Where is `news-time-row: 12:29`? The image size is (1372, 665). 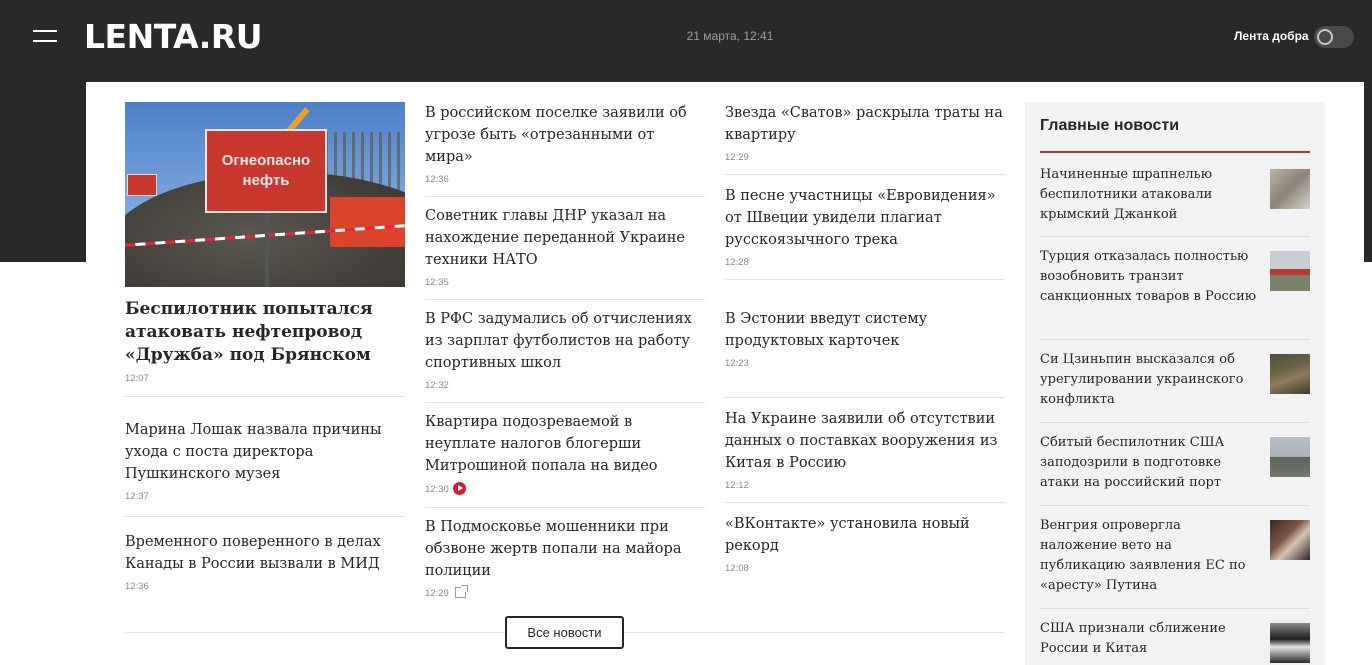 news-time-row: 12:29 is located at coordinates (565, 592).